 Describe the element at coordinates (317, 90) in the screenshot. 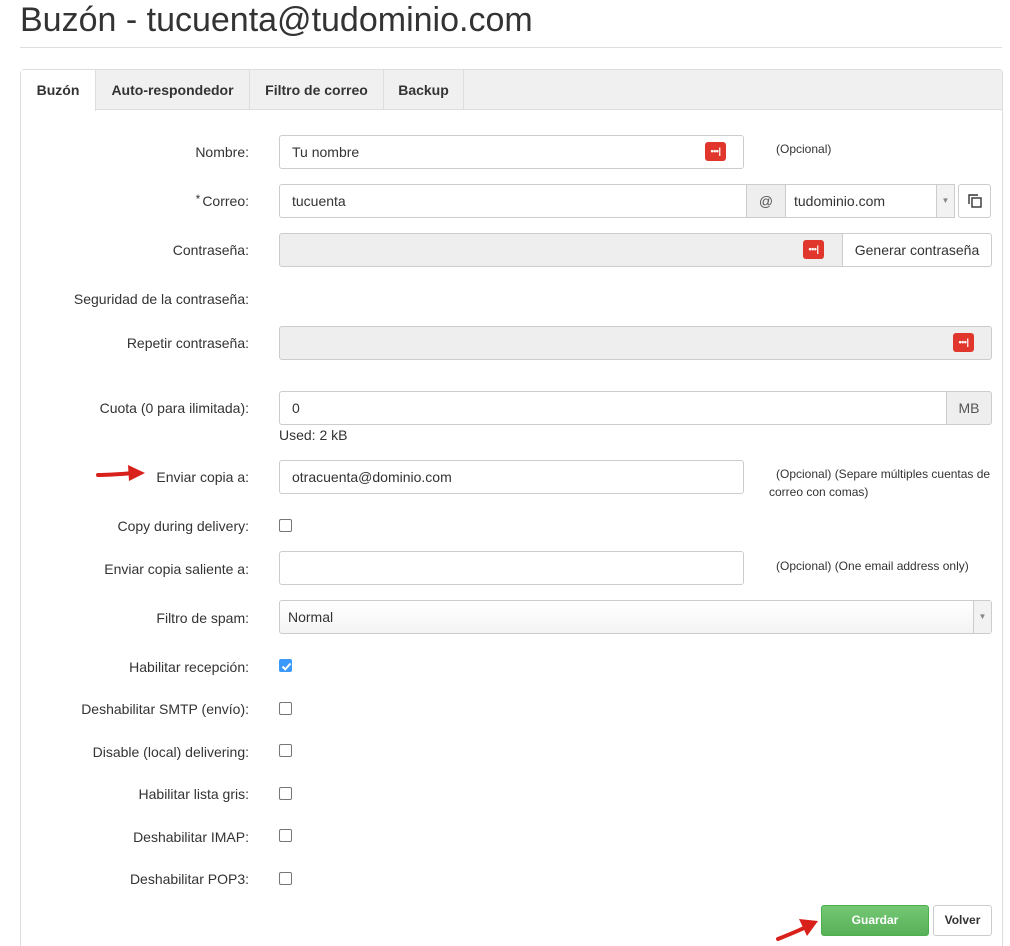

I see `tab-filtro-de-correo: Filtro de correo` at that location.